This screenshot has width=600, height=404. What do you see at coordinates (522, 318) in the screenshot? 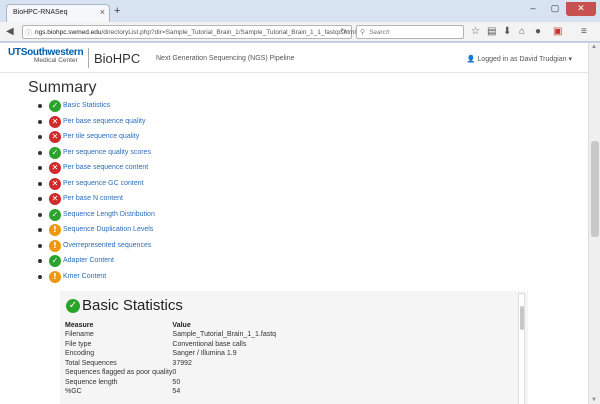
I see `panel-scroll-thumb` at bounding box center [522, 318].